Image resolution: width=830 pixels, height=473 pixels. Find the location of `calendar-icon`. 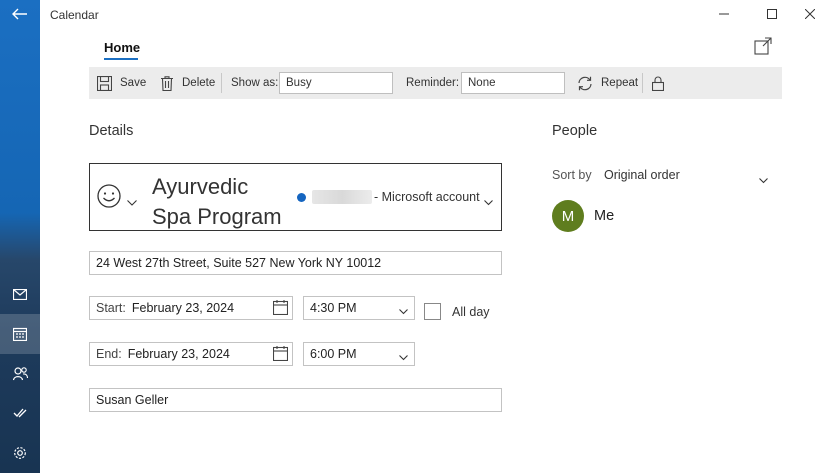

calendar-icon is located at coordinates (20, 334).